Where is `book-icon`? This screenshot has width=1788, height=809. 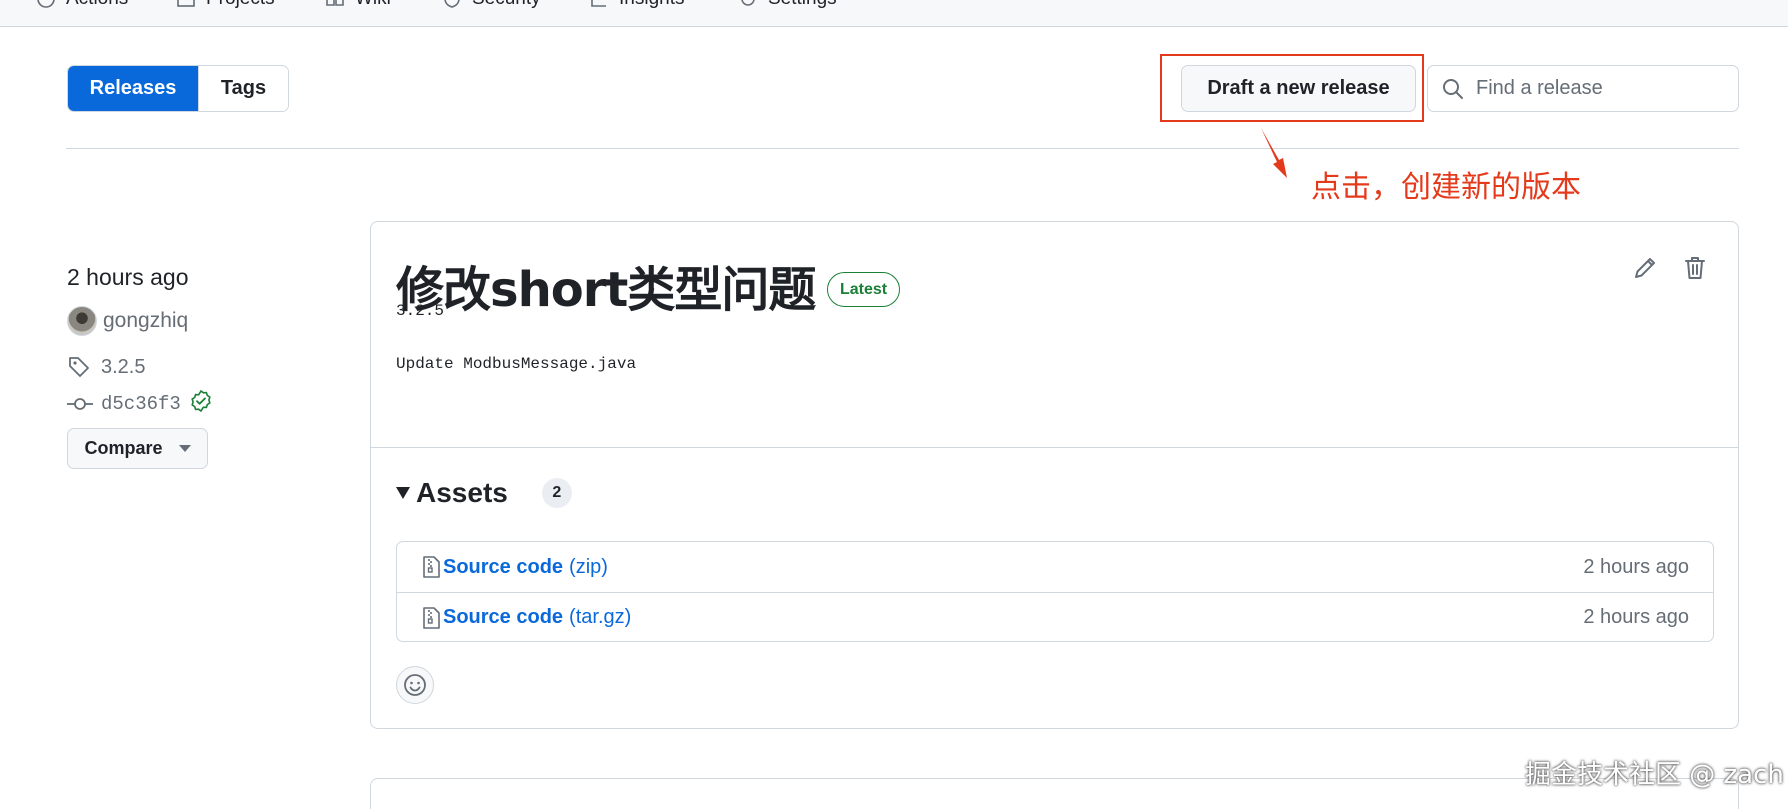
book-icon is located at coordinates (335, 3).